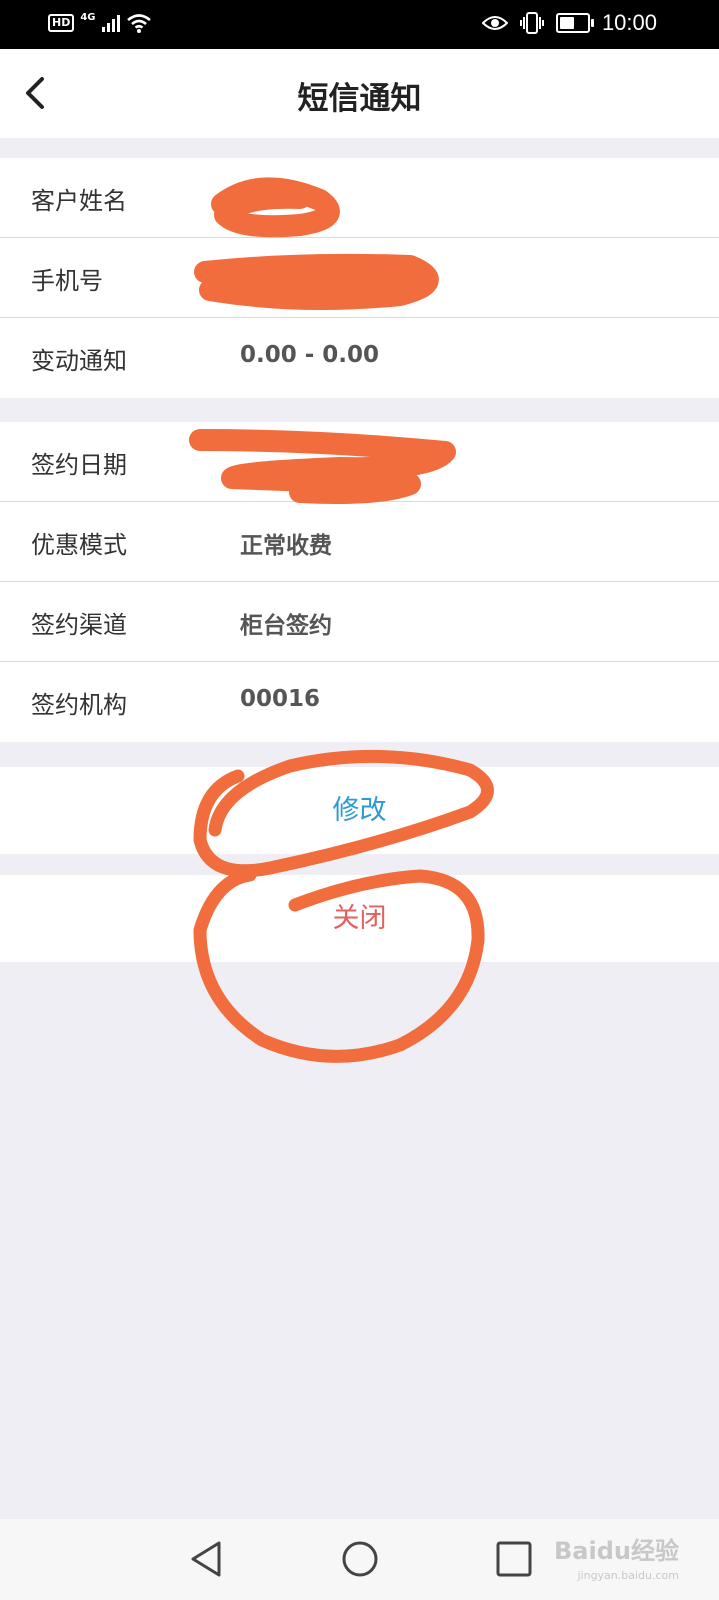 The image size is (719, 1600). What do you see at coordinates (359, 198) in the screenshot?
I see `row-customer-name: 客户姓名` at bounding box center [359, 198].